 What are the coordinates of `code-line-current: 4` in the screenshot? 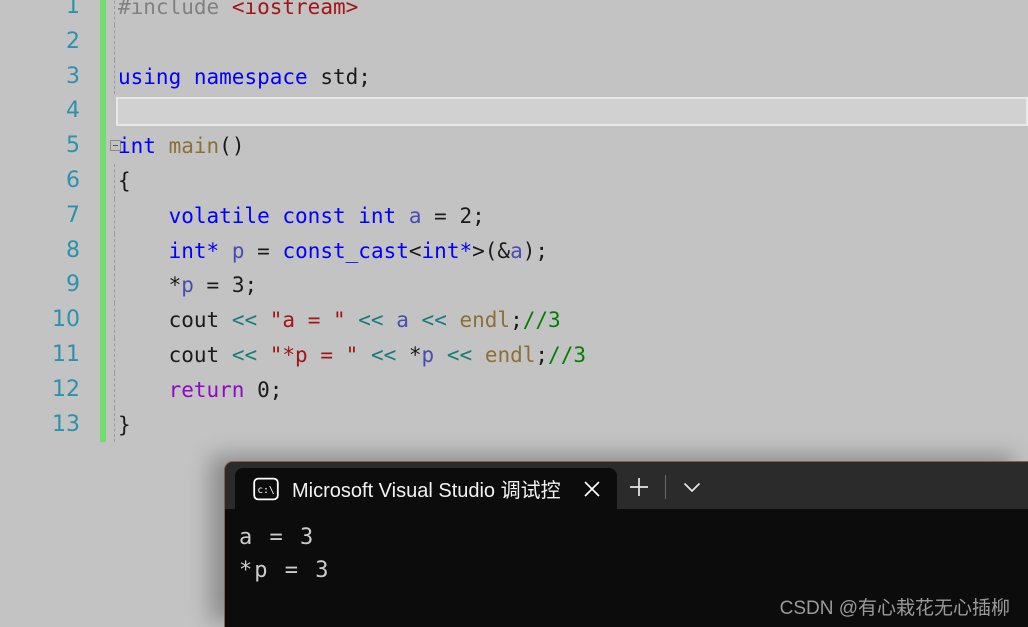 It's located at (514, 112).